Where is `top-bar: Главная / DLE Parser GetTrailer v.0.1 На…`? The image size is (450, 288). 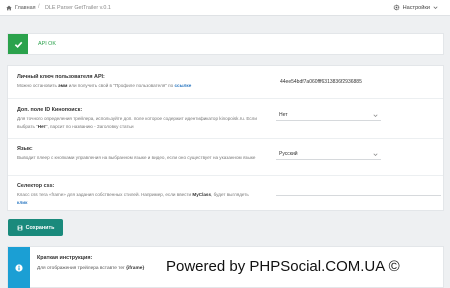 top-bar: Главная / DLE Parser GetTrailer v.0.1 На… is located at coordinates (225, 8).